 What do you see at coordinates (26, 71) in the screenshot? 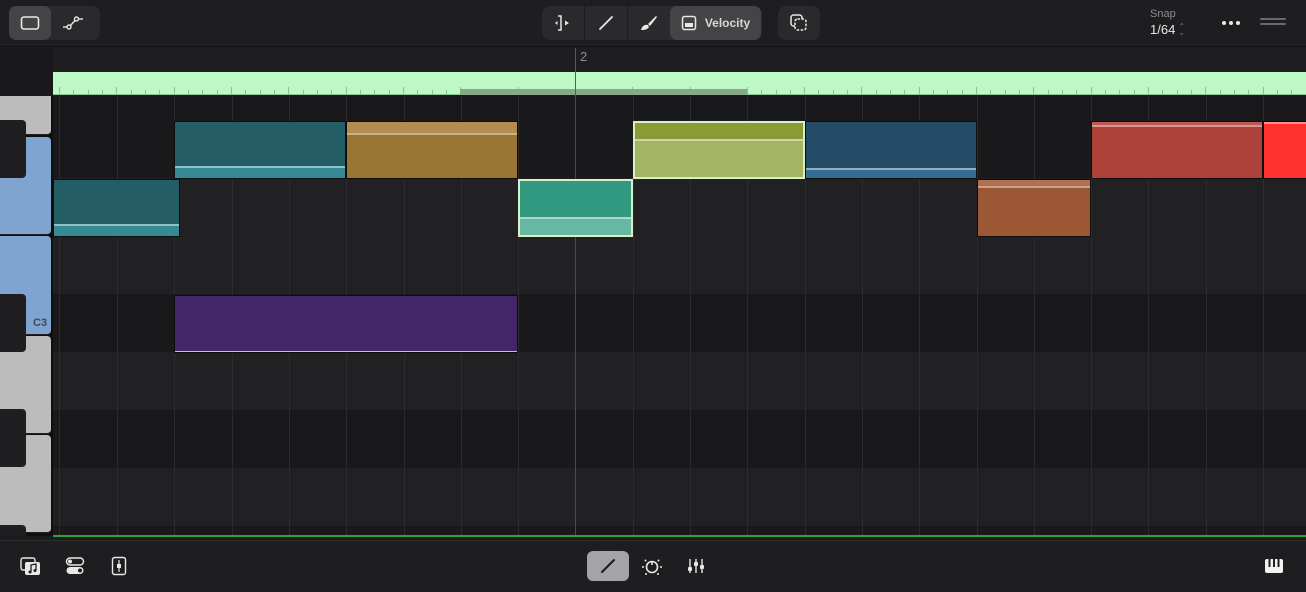
I see `ruler-corner` at bounding box center [26, 71].